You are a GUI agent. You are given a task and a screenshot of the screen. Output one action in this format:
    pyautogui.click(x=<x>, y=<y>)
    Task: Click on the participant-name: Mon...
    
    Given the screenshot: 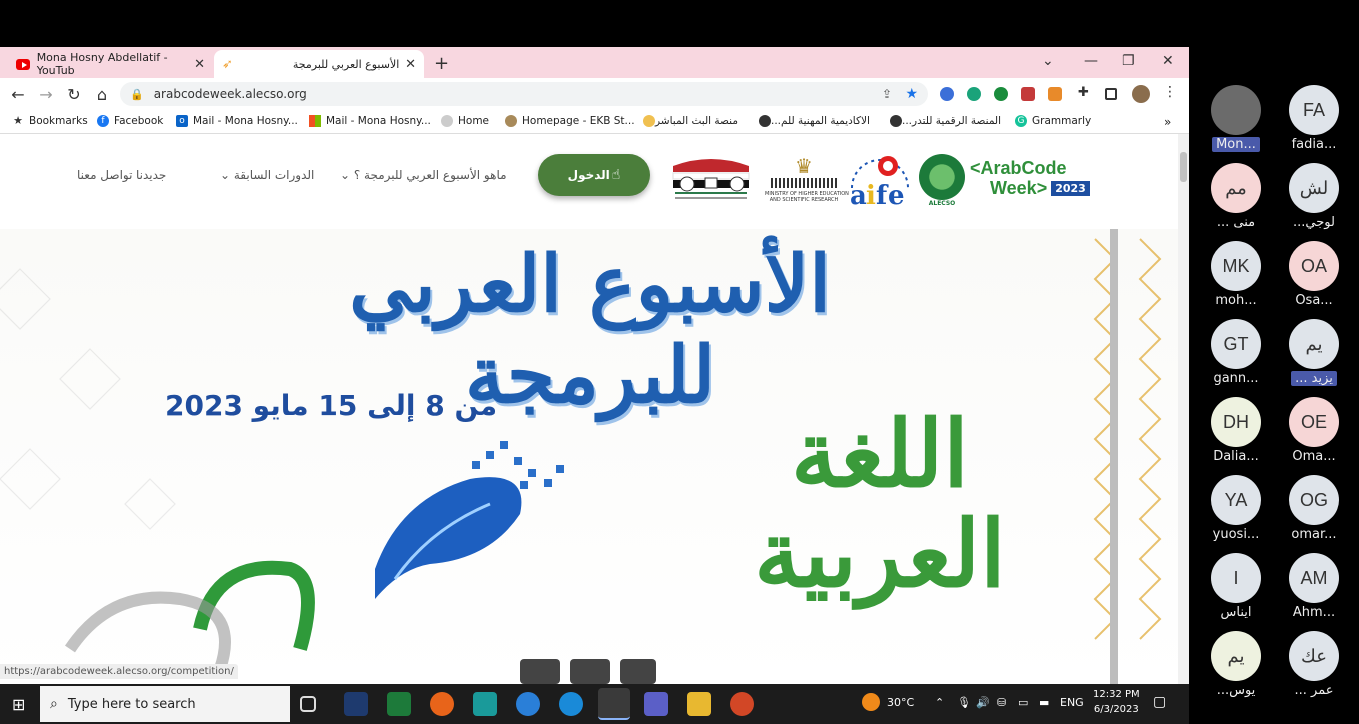 What is the action you would take?
    pyautogui.click(x=1236, y=144)
    